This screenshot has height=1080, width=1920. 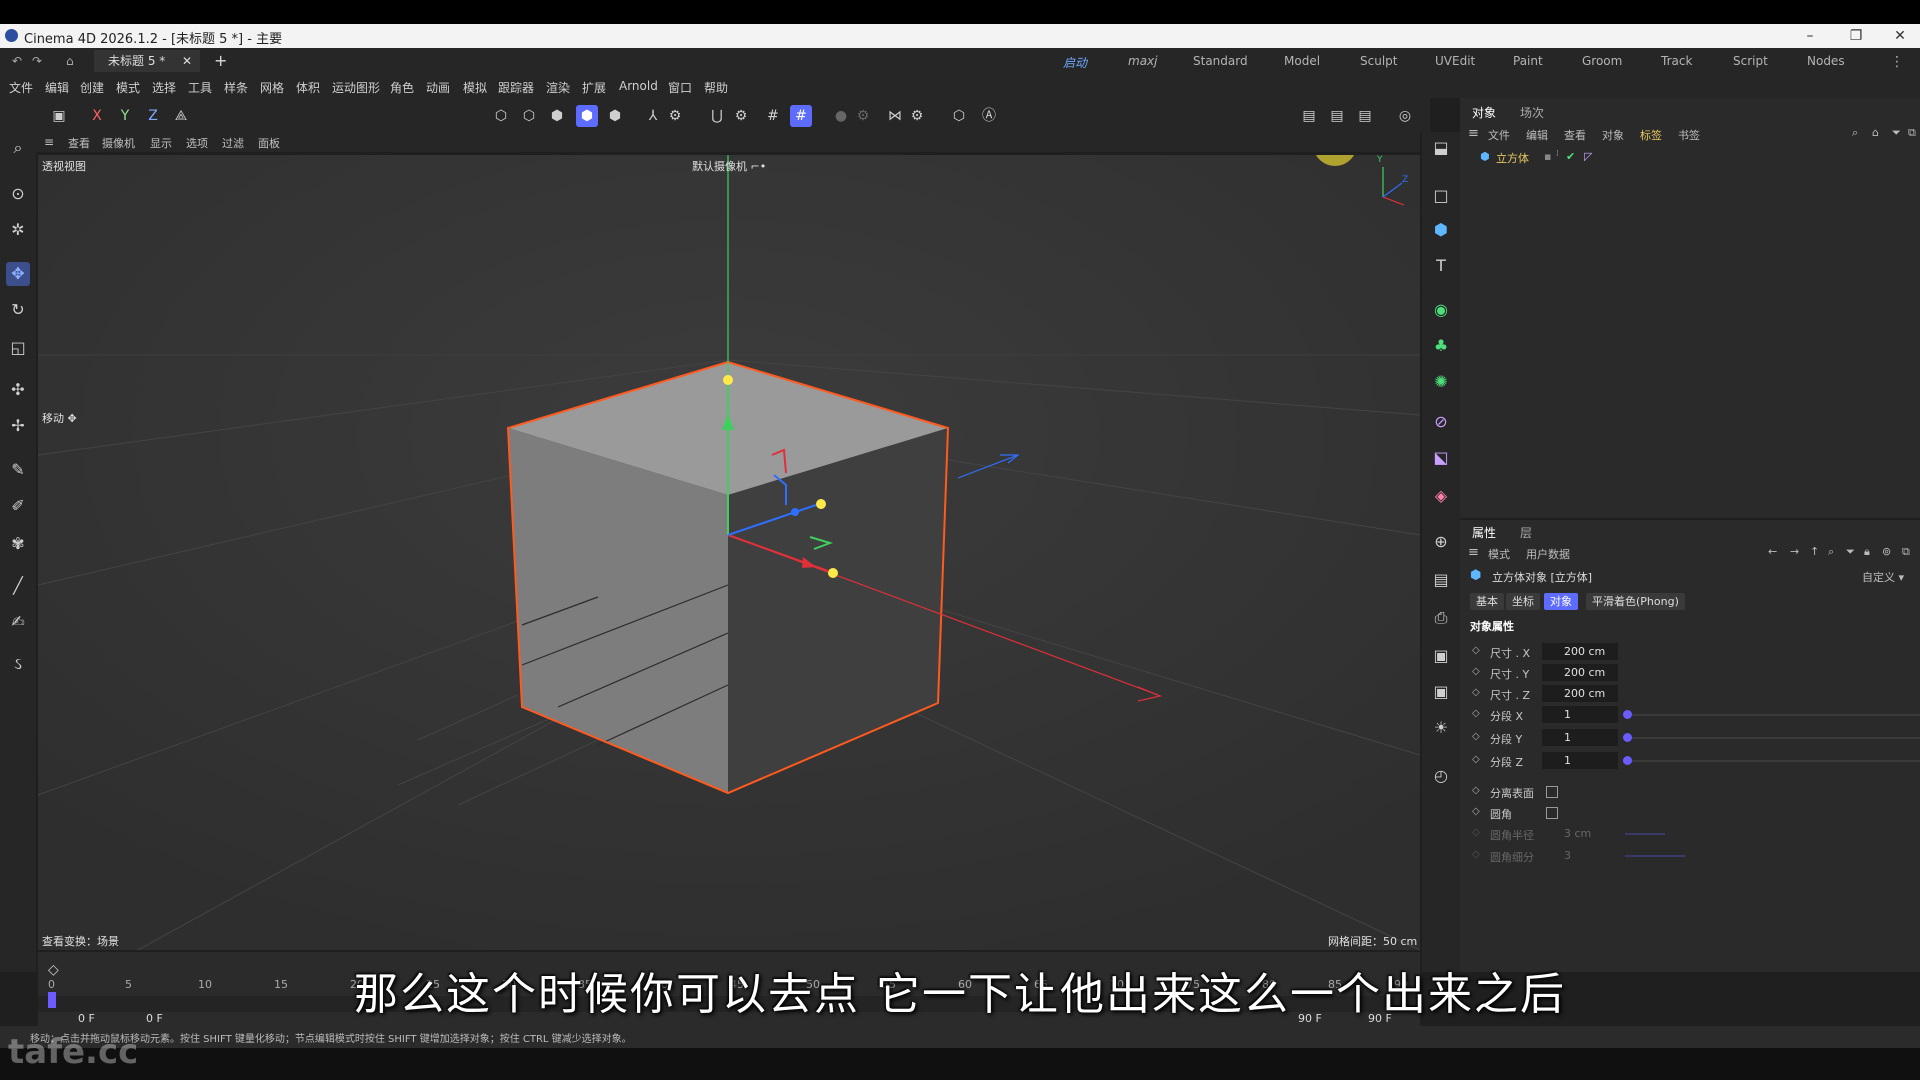 What do you see at coordinates (1441, 728) in the screenshot?
I see `light-icon: ☀` at bounding box center [1441, 728].